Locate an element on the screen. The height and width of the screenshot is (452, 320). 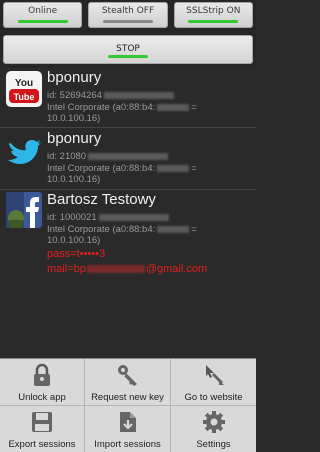
sslstrip-toggle-label: SSLStrip ON is located at coordinates (213, 11).